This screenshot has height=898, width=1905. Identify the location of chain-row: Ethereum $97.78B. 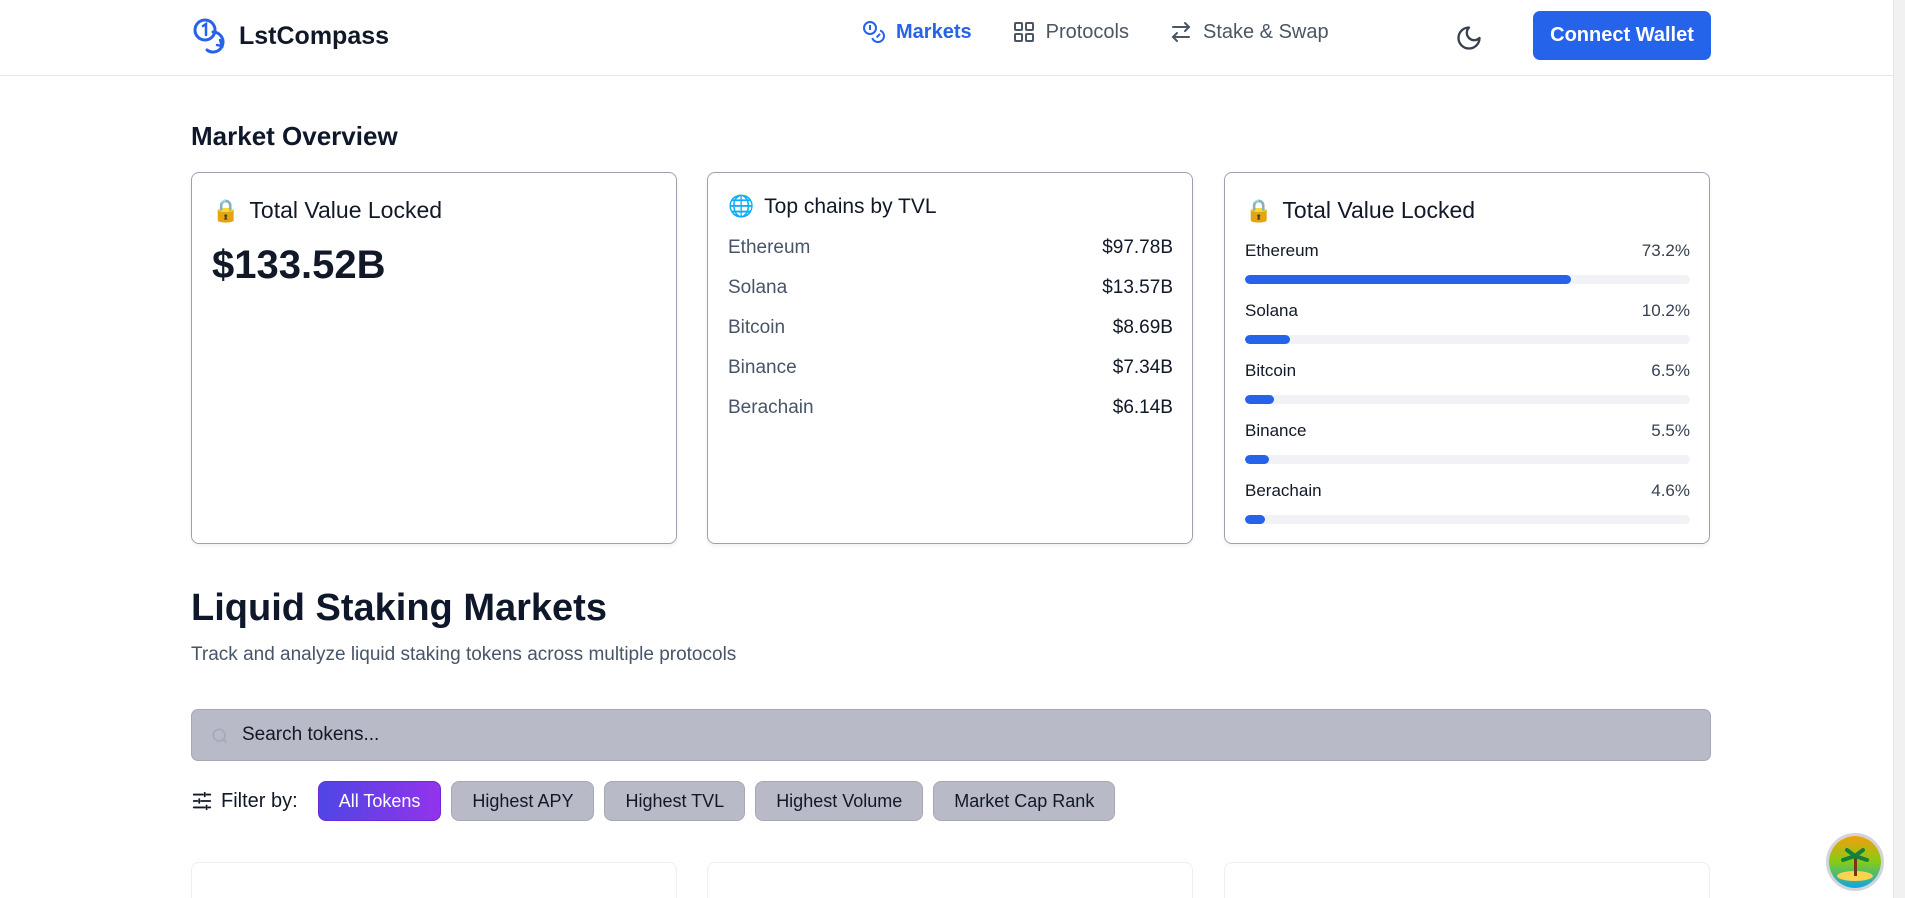
(950, 257).